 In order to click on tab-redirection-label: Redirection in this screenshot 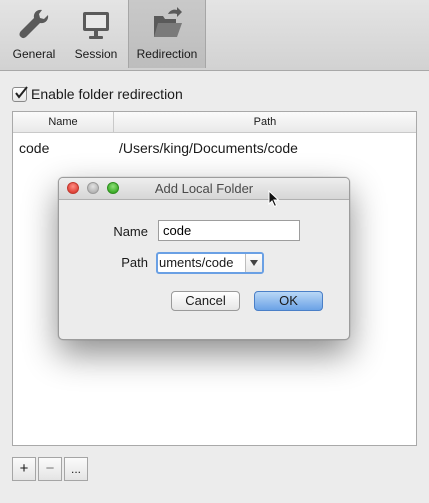, I will do `click(167, 54)`.